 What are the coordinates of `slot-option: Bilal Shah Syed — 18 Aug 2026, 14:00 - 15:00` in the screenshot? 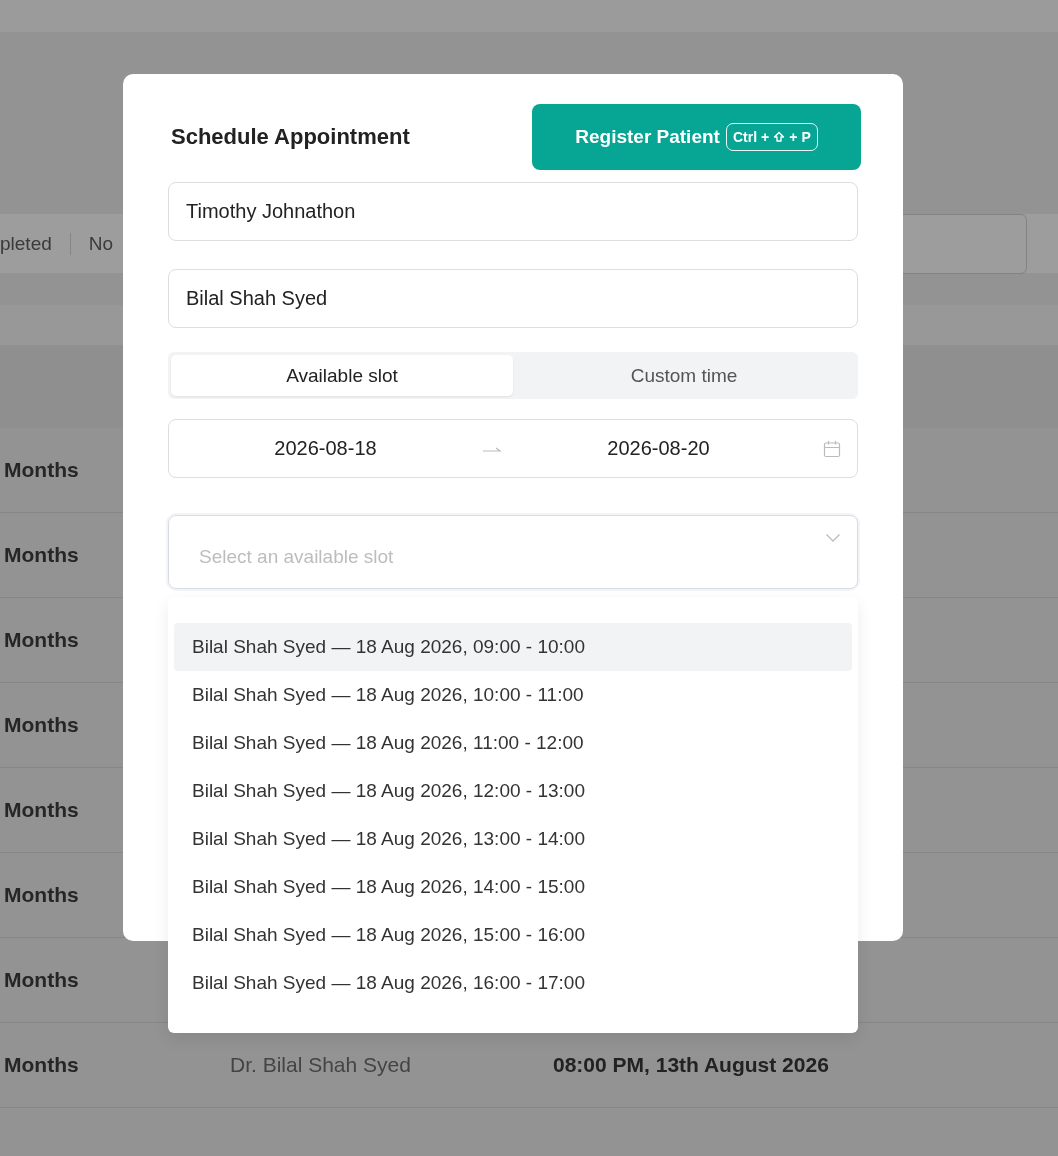 It's located at (513, 887).